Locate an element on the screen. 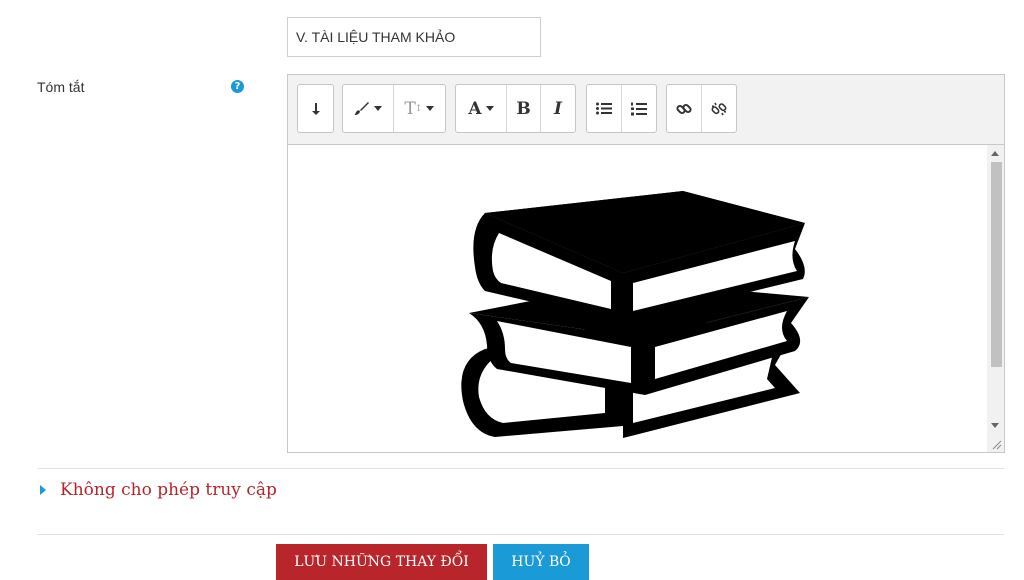  scroll-down-arrow-icon is located at coordinates (995, 425).